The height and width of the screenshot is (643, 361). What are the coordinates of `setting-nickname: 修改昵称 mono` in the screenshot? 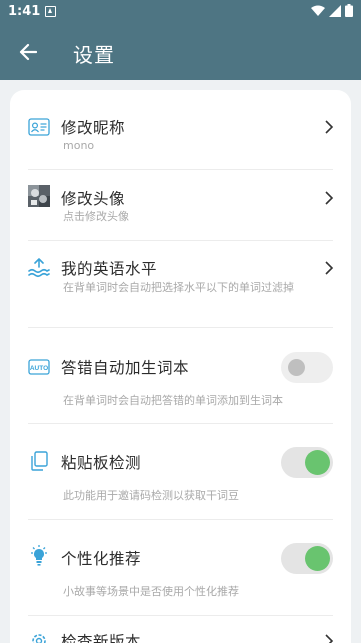 It's located at (181, 142).